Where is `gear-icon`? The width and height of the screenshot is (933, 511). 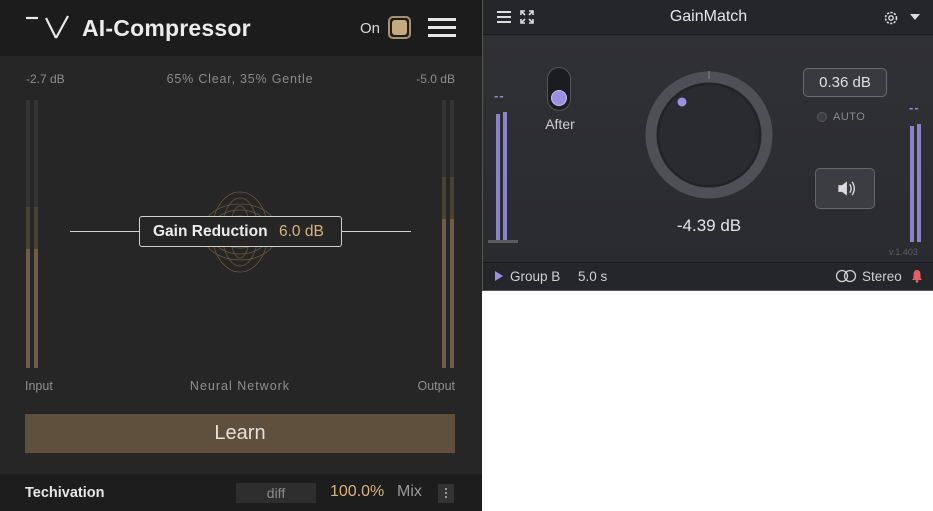 gear-icon is located at coordinates (891, 18).